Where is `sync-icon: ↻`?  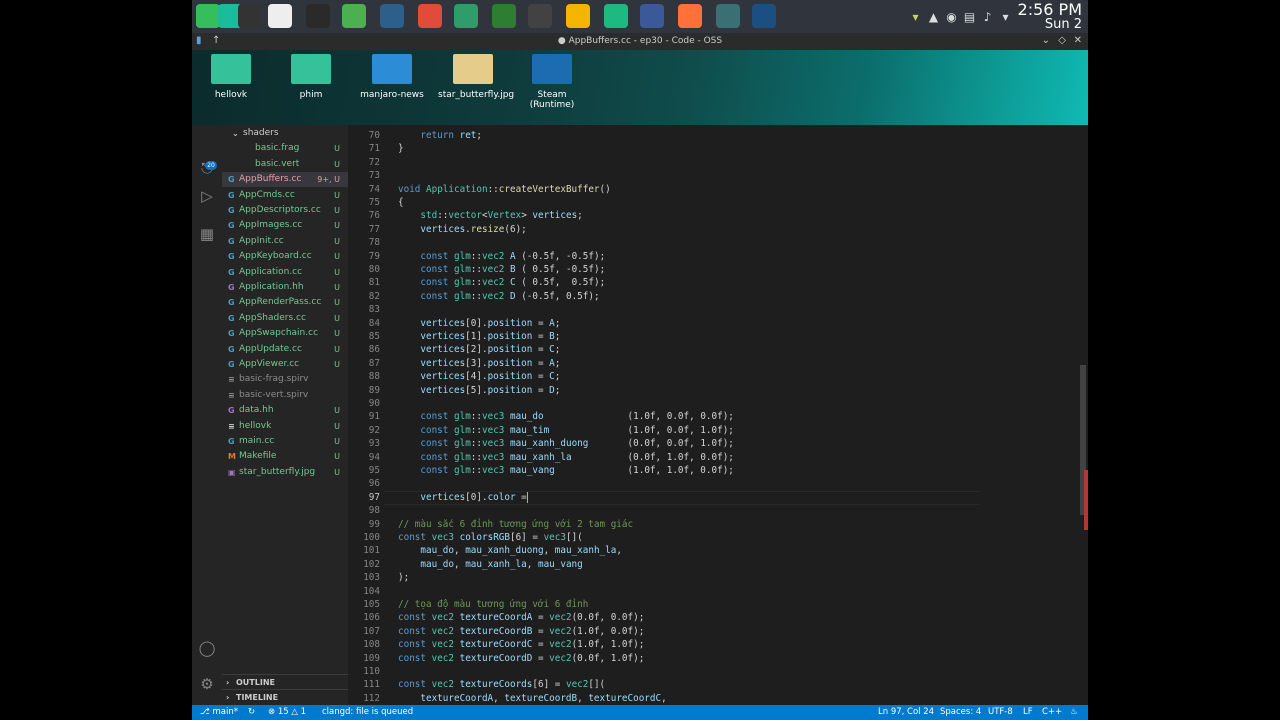
sync-icon: ↻ is located at coordinates (251, 712).